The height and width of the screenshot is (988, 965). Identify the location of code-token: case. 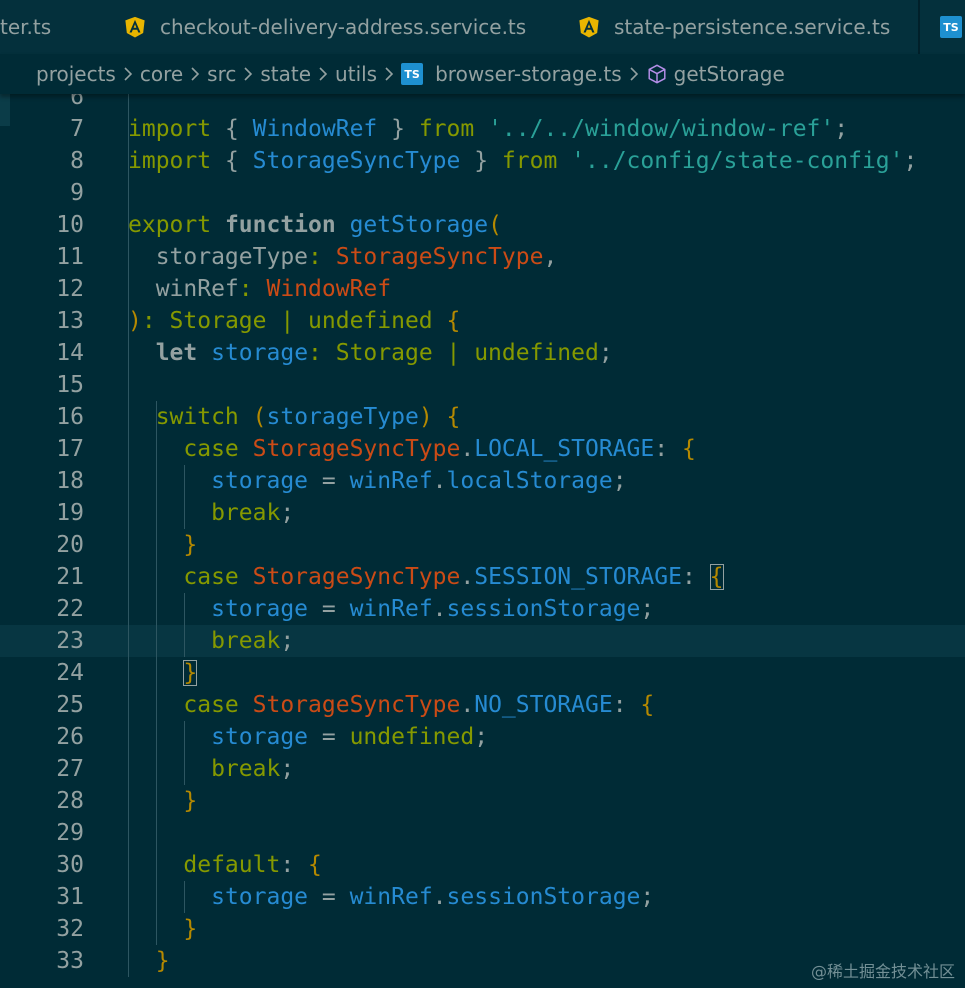
(183, 577).